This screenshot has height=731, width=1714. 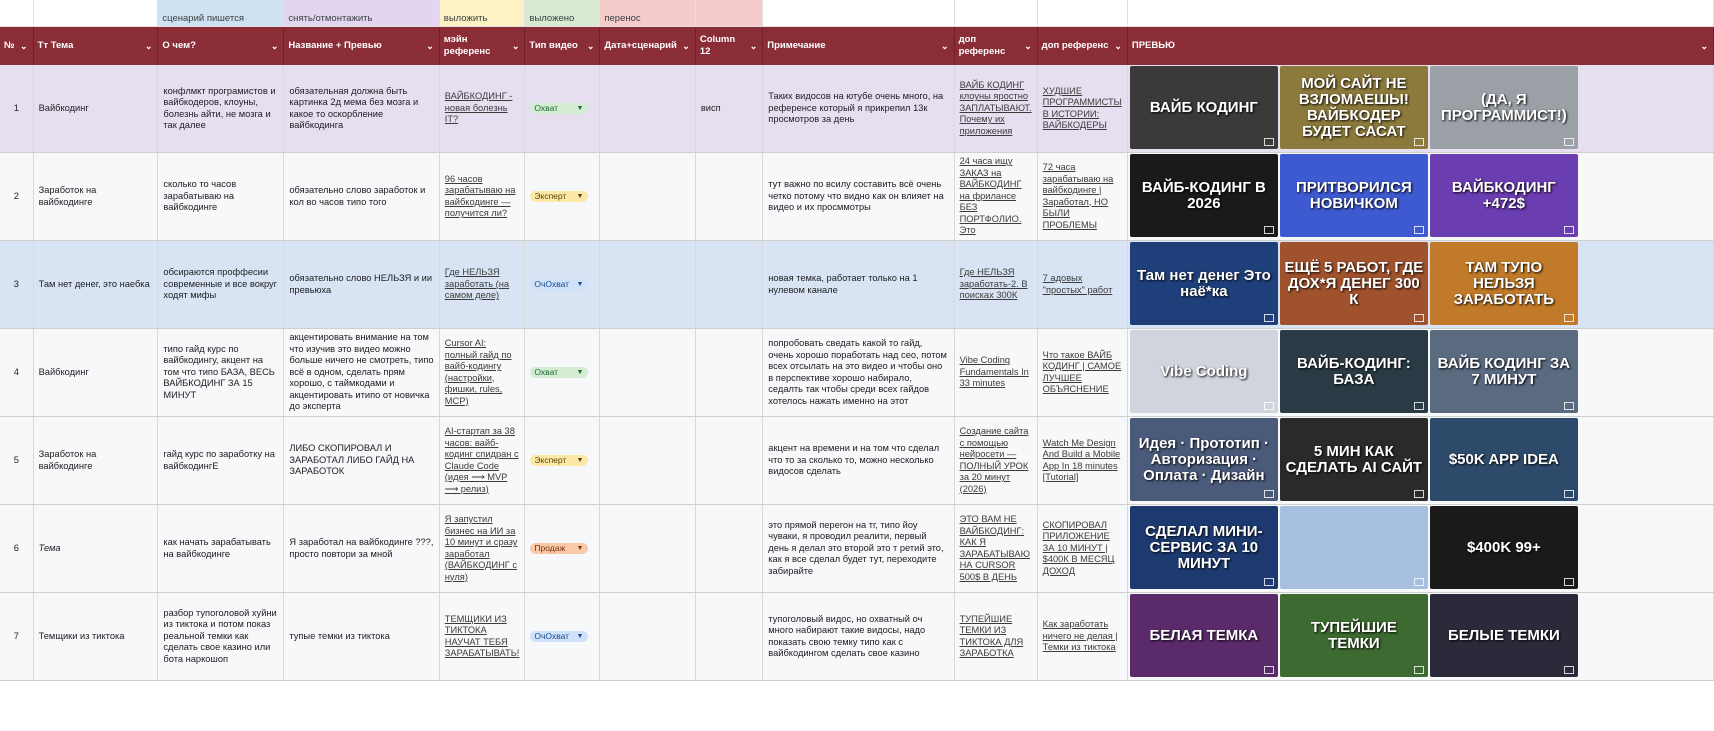 I want to click on cell-ref2: Где НЕЛЬЗЯ заработать-2. В поисках 300К, so click(x=996, y=284).